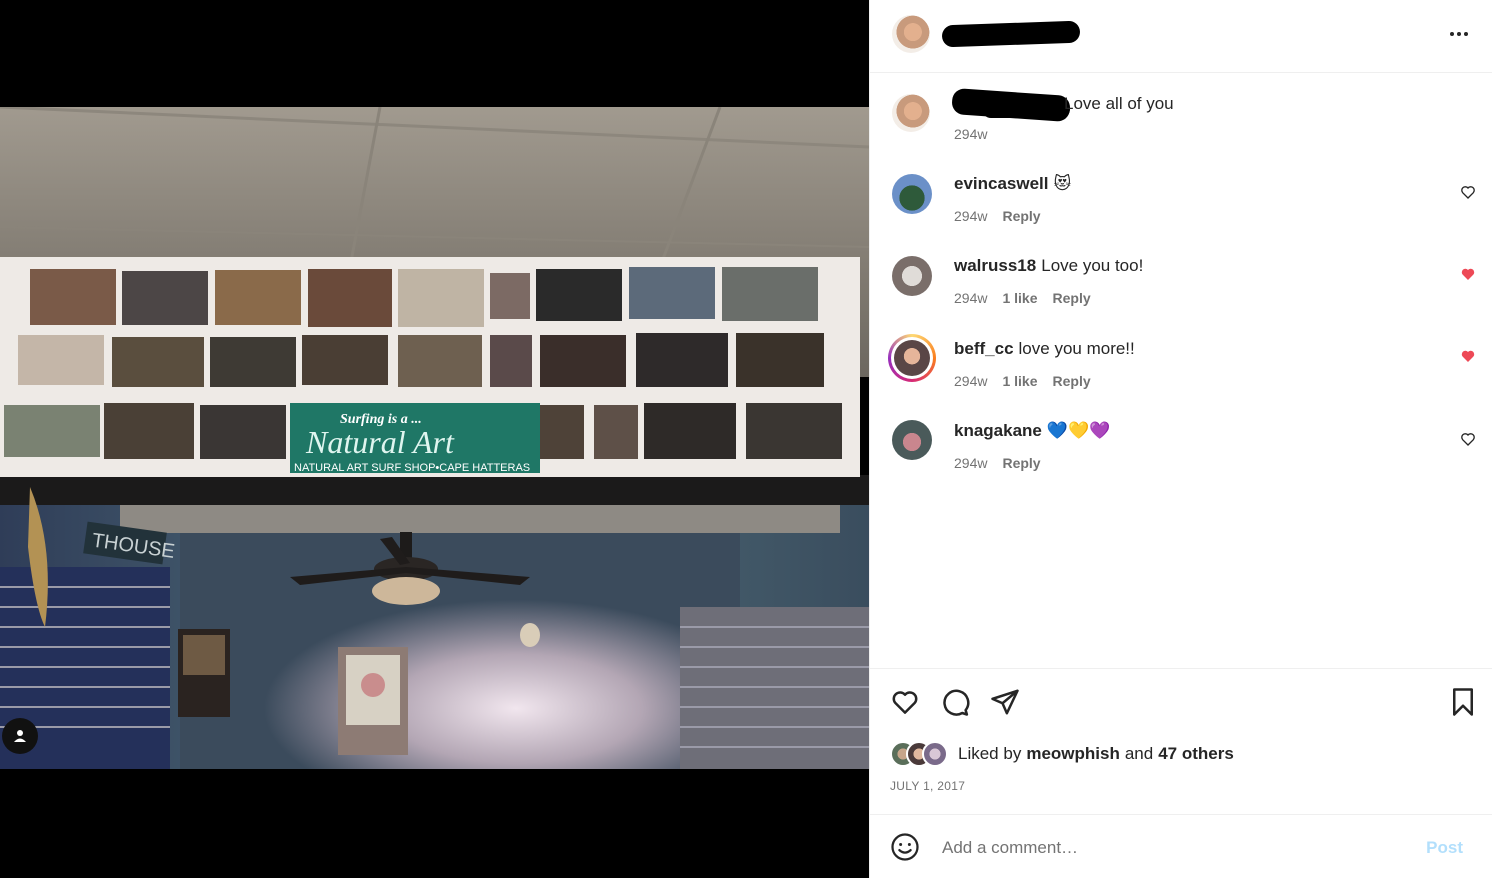 This screenshot has width=1492, height=878. Describe the element at coordinates (927, 786) in the screenshot. I see `post-date: JULY 1, 2017` at that location.